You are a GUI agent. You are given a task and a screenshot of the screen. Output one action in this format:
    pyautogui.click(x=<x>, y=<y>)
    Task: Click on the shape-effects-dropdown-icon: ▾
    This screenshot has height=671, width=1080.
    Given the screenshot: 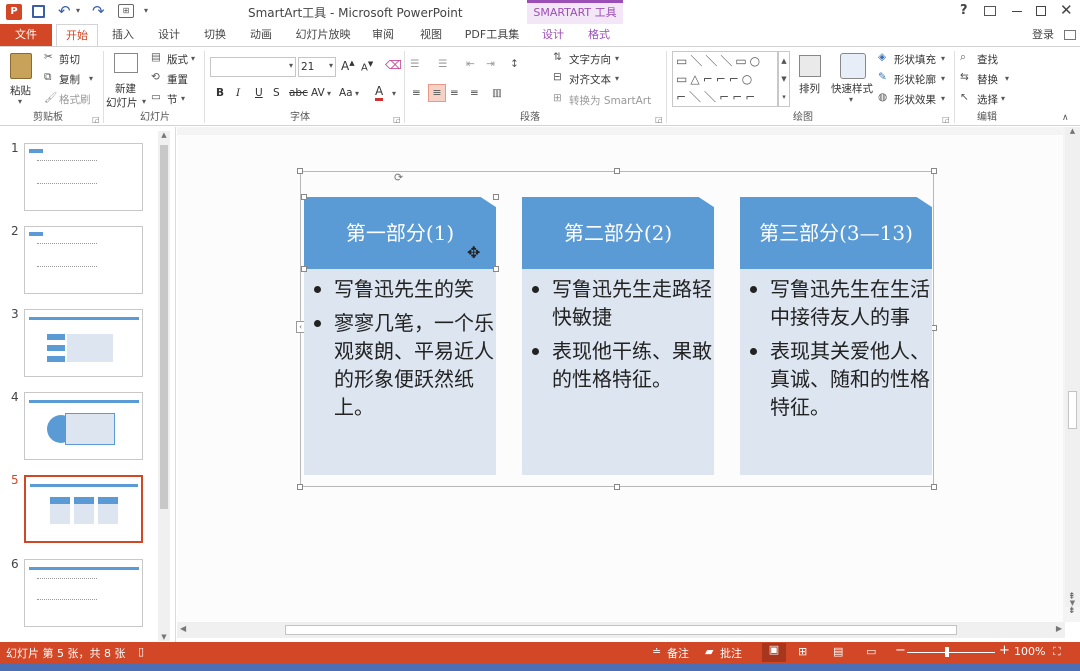 What is the action you would take?
    pyautogui.click(x=943, y=98)
    